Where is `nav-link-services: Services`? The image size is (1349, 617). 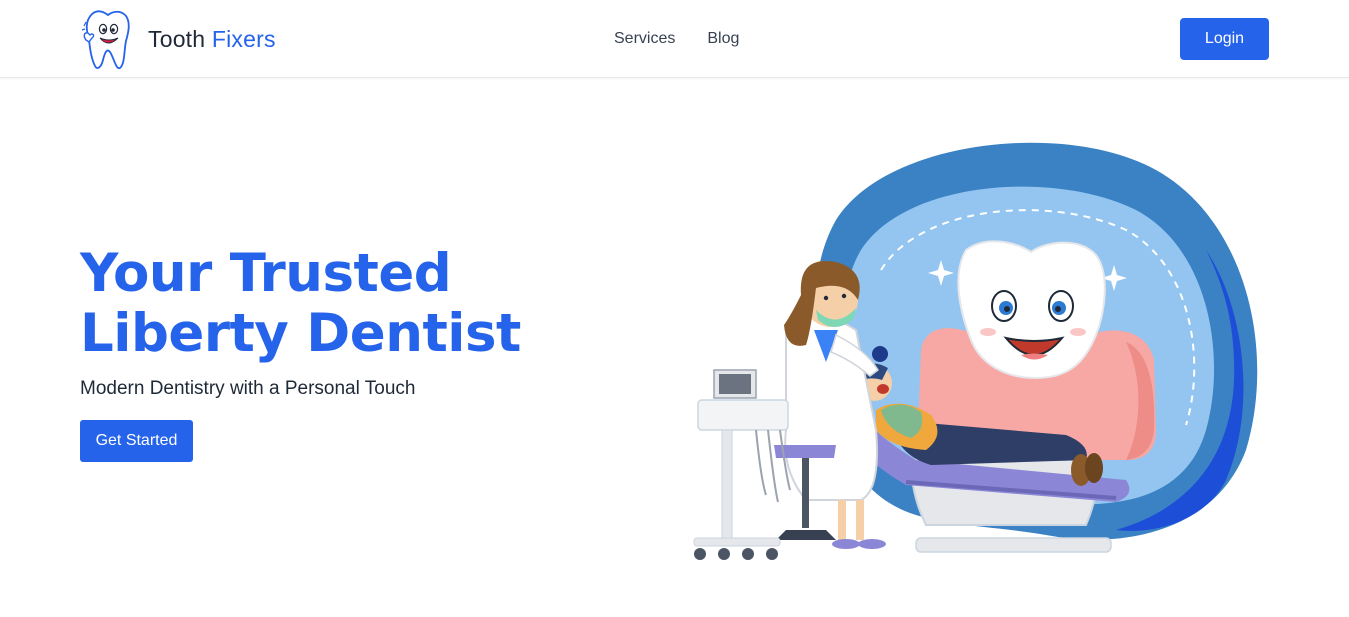 nav-link-services: Services is located at coordinates (644, 39).